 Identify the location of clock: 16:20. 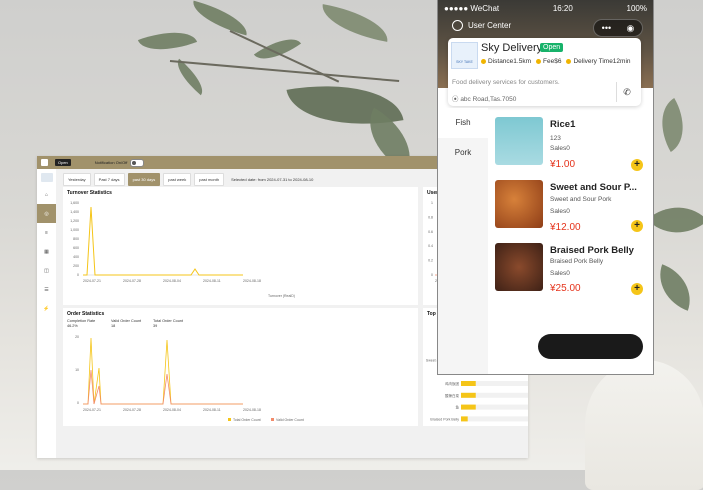
(562, 8).